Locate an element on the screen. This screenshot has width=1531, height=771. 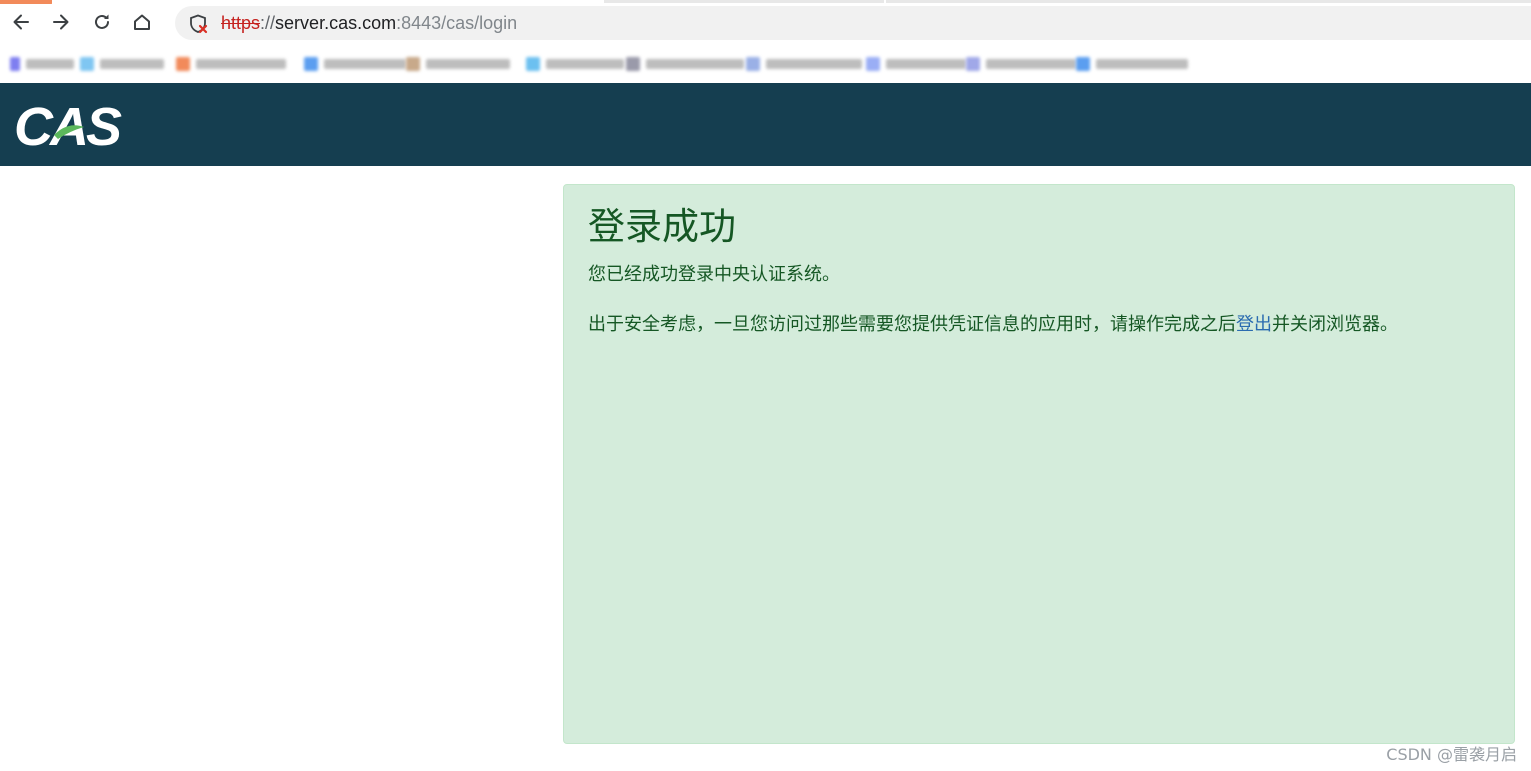
browser-toolbar: https://server.cas.com:8443/cas/login is located at coordinates (765, 23).